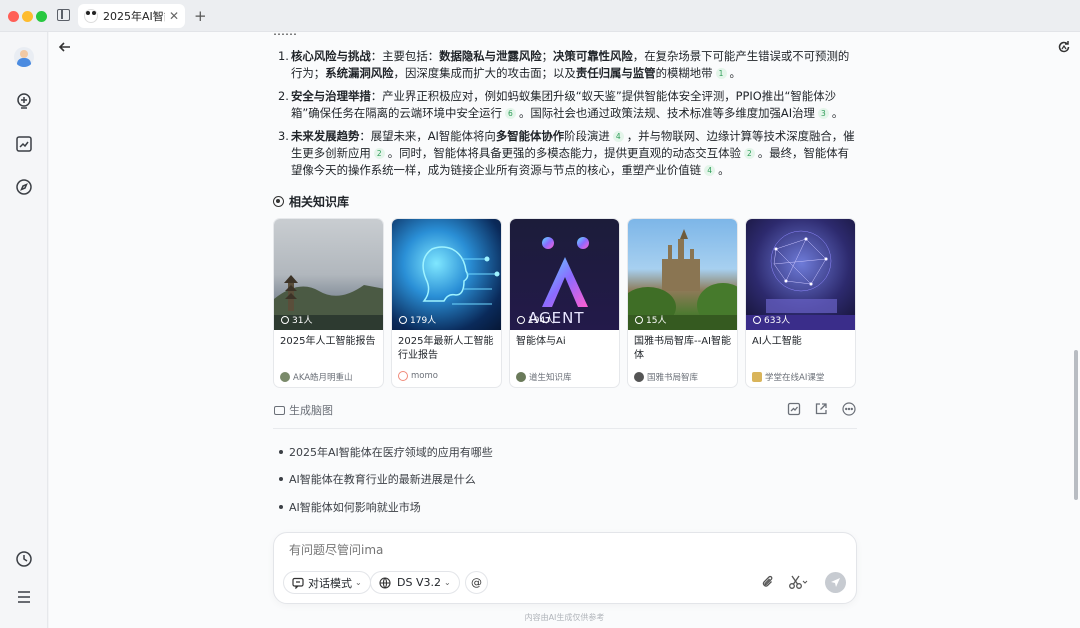 The height and width of the screenshot is (628, 1080). I want to click on card-title: 国雅书局智库--AI智能体, so click(683, 348).